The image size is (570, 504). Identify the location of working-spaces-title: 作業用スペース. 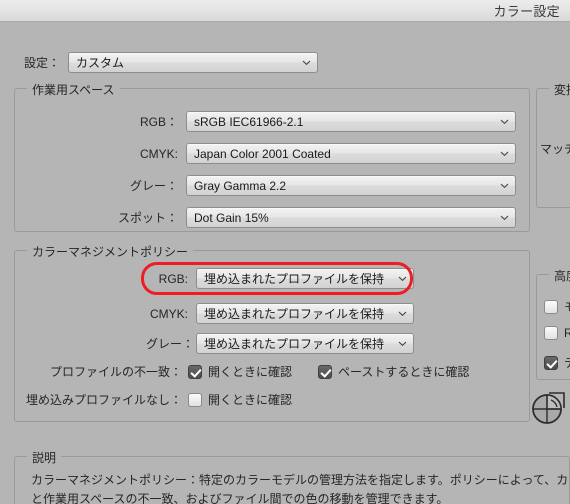
(73, 89).